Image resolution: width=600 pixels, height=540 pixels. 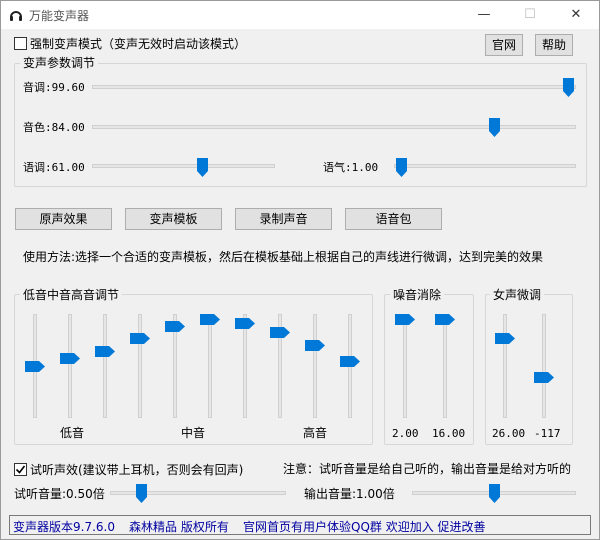 I want to click on params-group-title: 变声参数调节, so click(x=59, y=63).